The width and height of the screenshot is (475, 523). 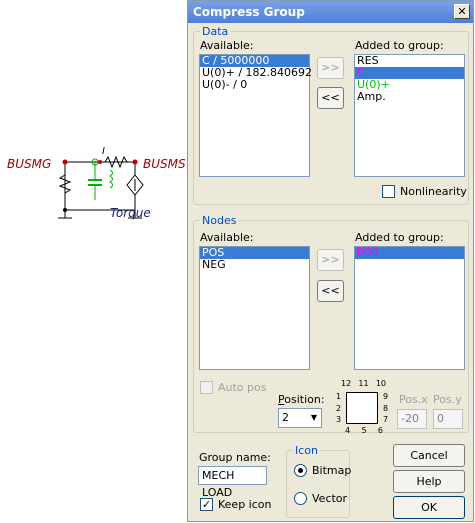 What do you see at coordinates (386, 396) in the screenshot?
I see `pin-number: 9` at bounding box center [386, 396].